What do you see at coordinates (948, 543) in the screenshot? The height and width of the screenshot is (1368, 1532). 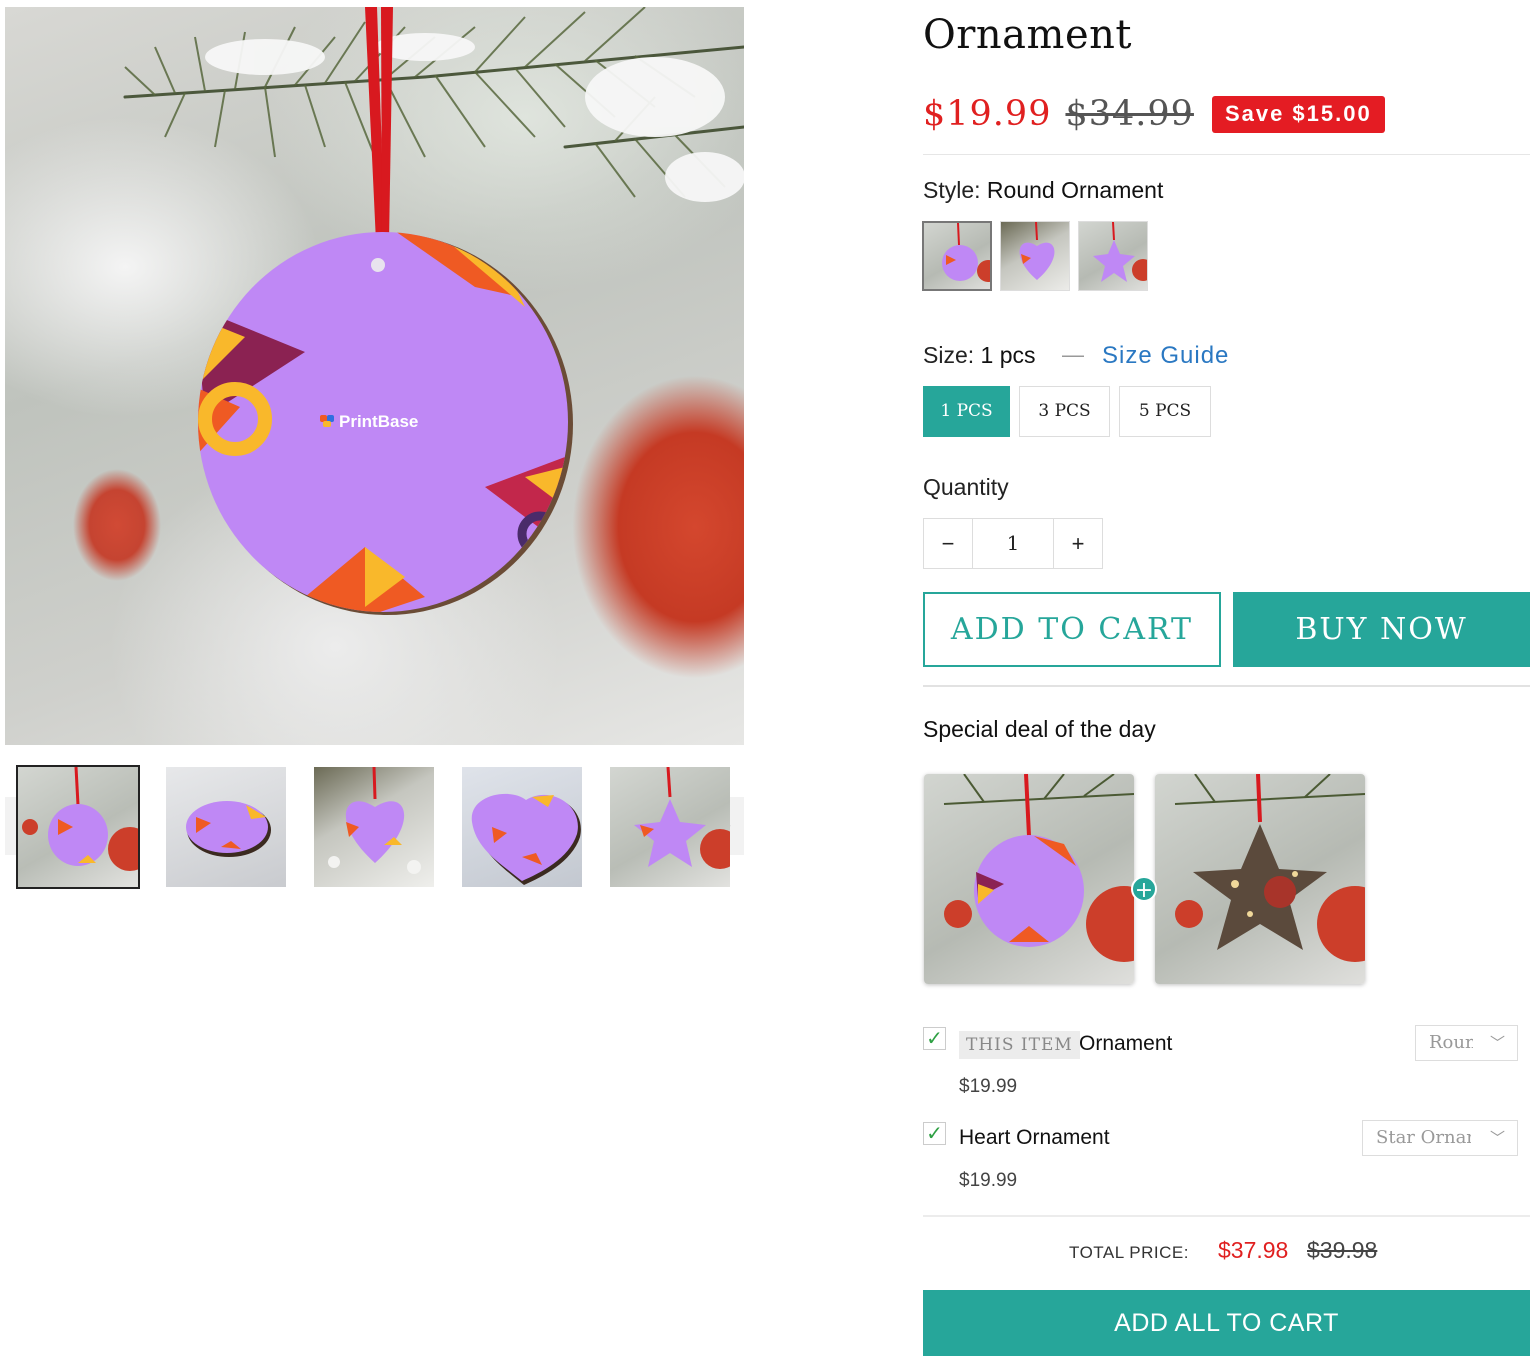 I see `quantity-decrease-button: −` at bounding box center [948, 543].